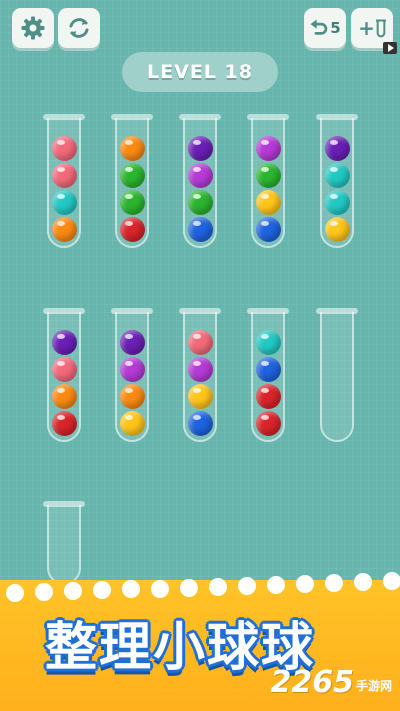 The height and width of the screenshot is (711, 400). I want to click on video-ad-icon, so click(390, 48).